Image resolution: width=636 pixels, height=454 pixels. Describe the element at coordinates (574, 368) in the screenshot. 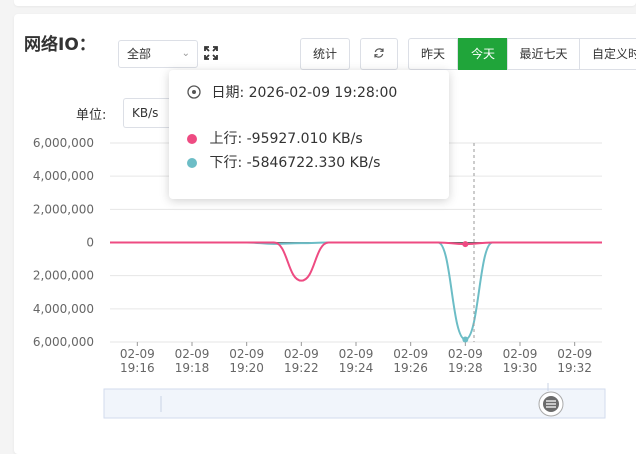

I see `x-tick-label: 19:32` at that location.